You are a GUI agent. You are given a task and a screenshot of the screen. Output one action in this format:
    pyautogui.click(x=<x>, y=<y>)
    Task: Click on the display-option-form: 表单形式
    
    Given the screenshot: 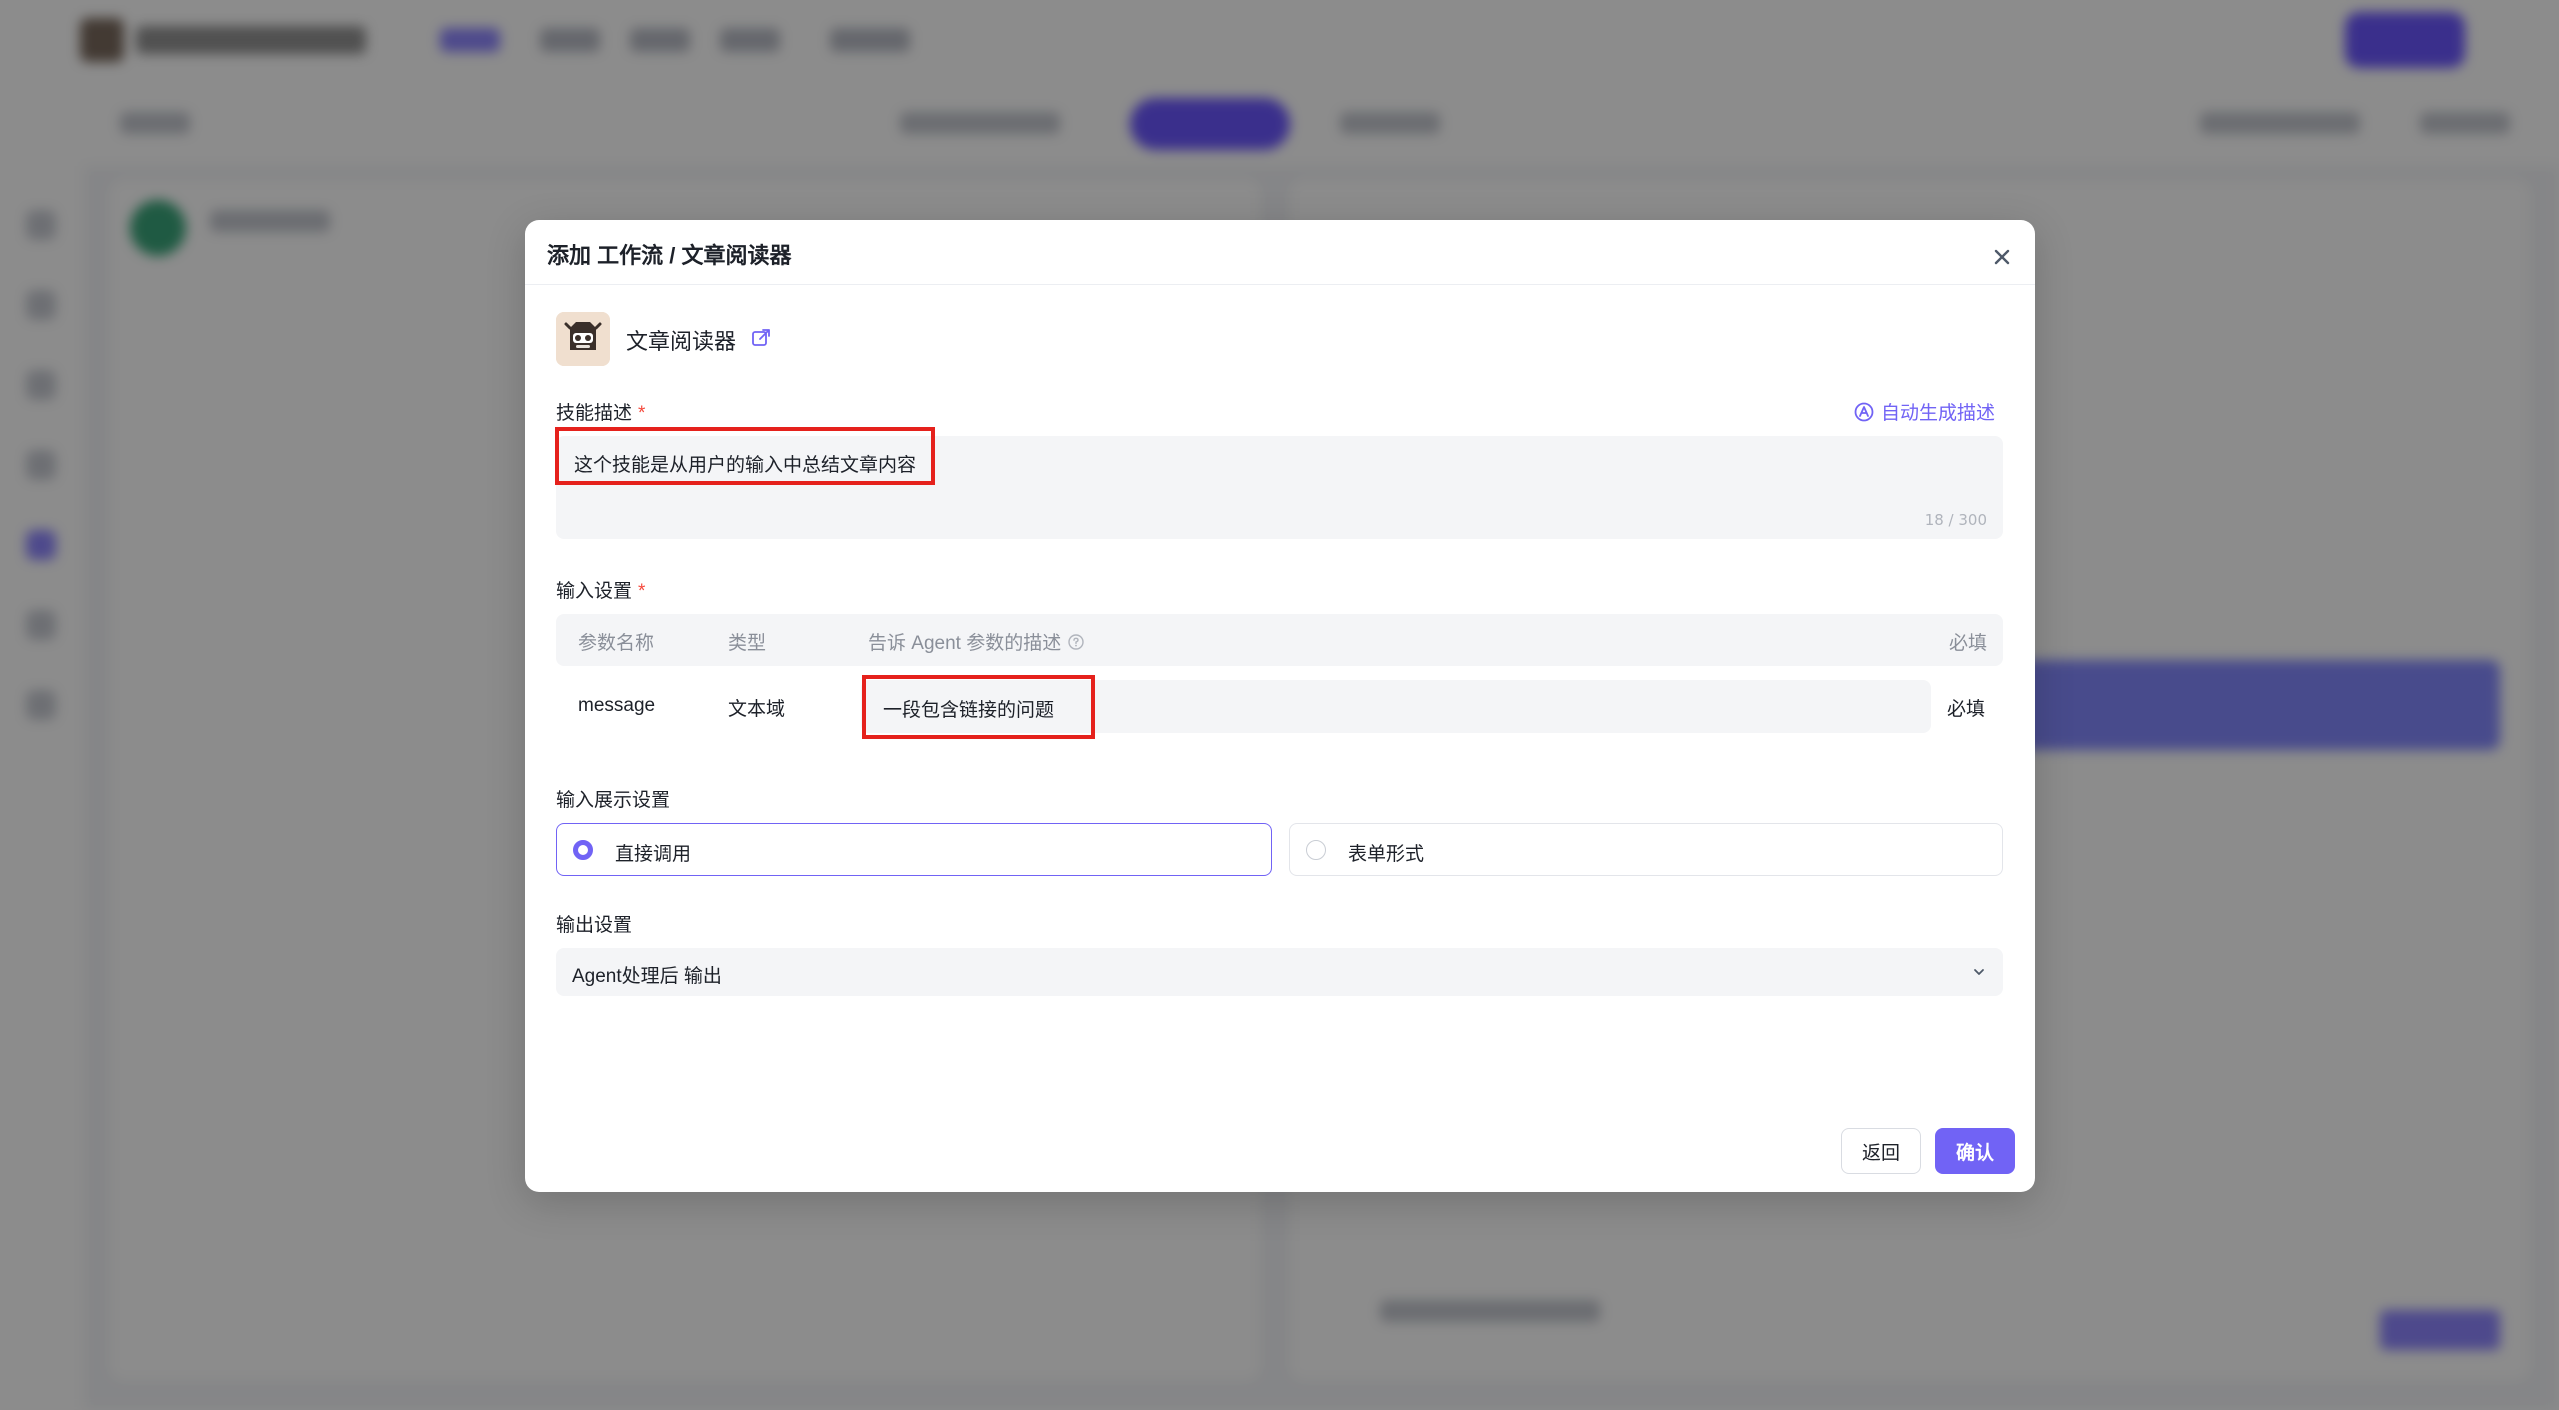 What is the action you would take?
    pyautogui.click(x=1646, y=849)
    